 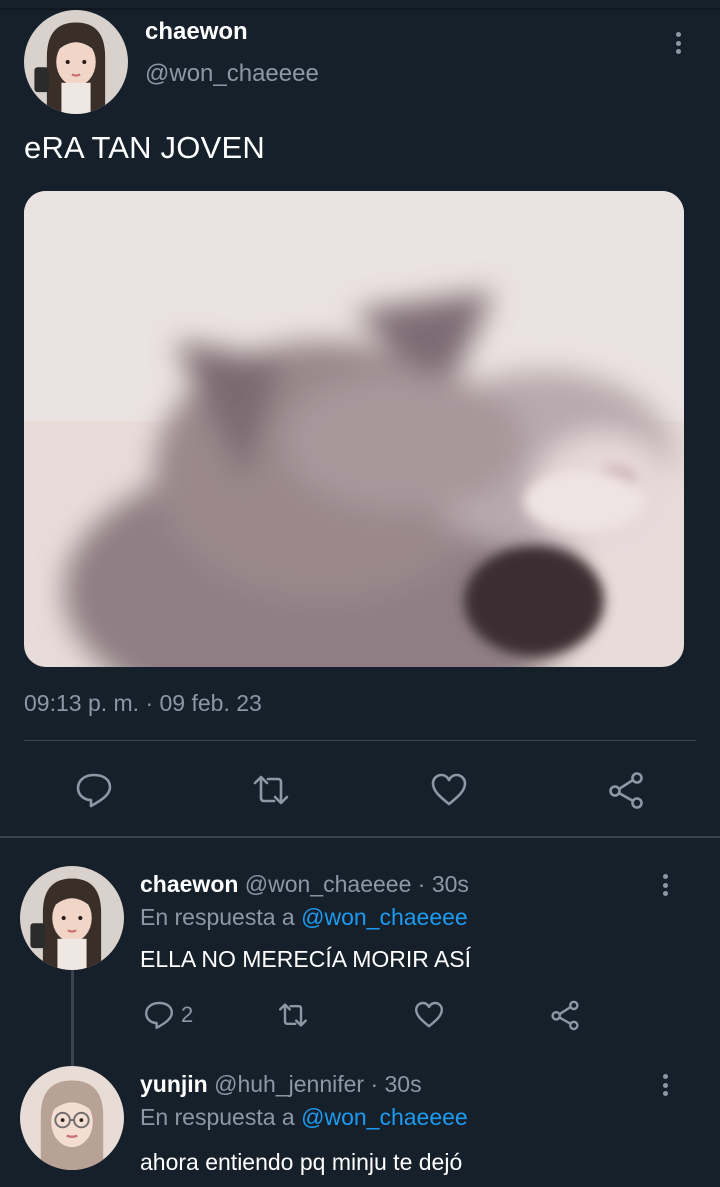 I want to click on reply-meta: @won_chaeeee · 30s, so click(x=353, y=884).